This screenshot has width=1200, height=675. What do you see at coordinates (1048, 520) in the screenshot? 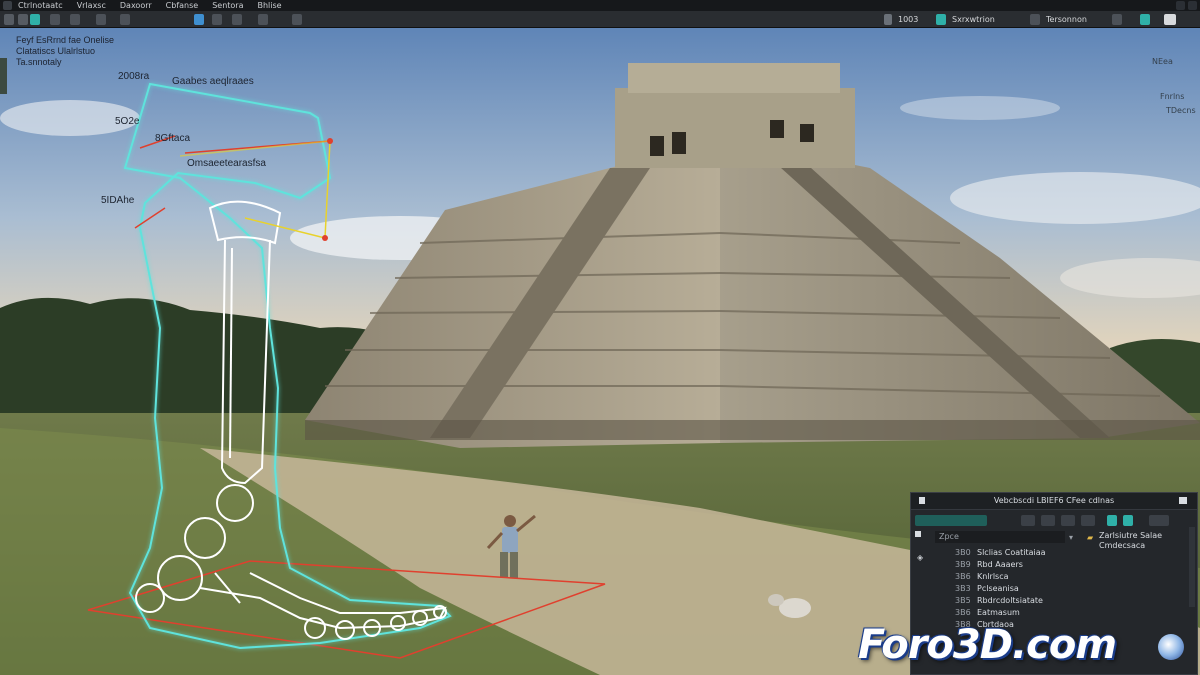
I see `panel-sort-icon` at bounding box center [1048, 520].